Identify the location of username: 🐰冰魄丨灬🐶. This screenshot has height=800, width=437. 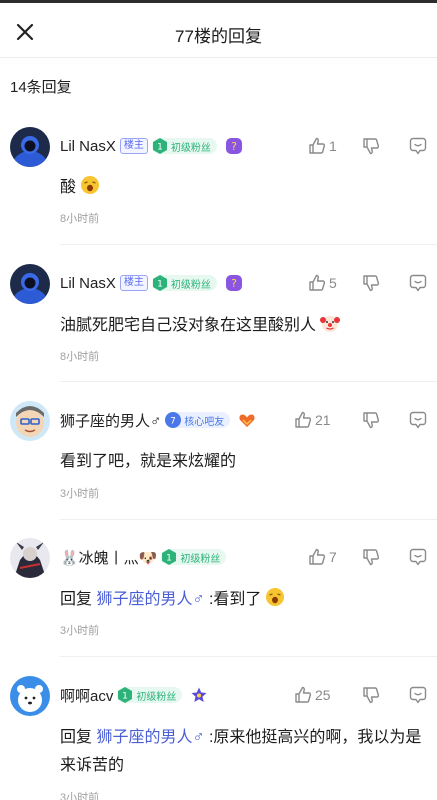
(108, 557).